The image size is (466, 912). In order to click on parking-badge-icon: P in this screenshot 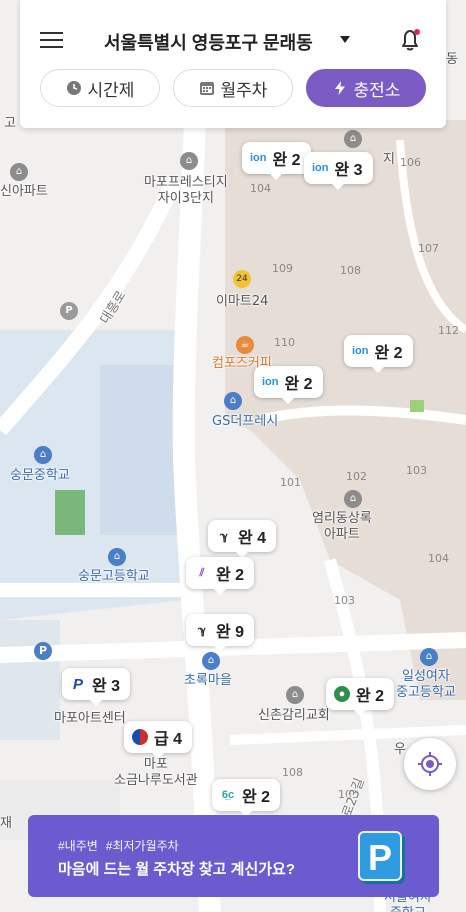, I will do `click(380, 856)`.